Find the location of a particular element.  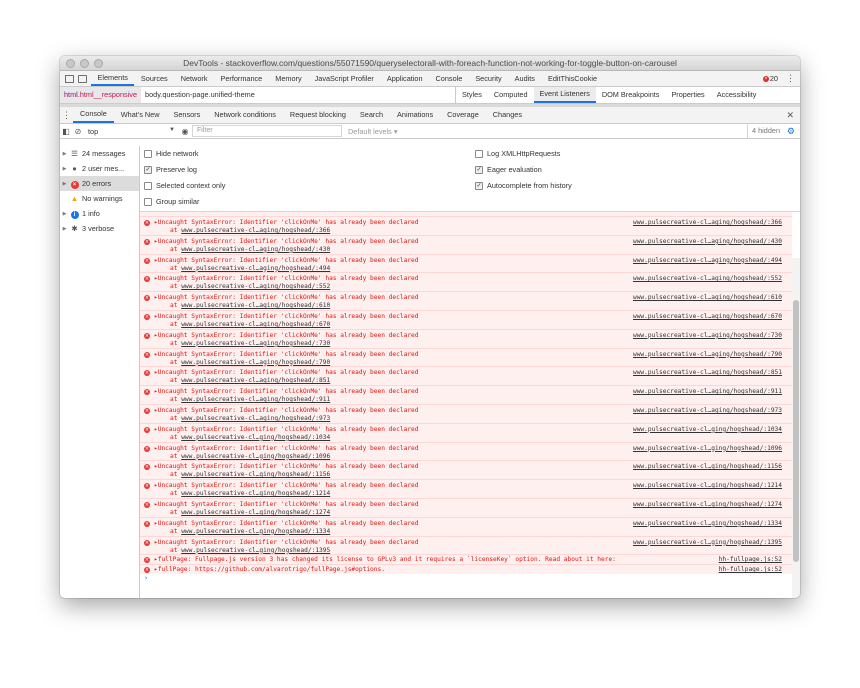

live-expression-eye-icon: ◉ is located at coordinates (185, 131).